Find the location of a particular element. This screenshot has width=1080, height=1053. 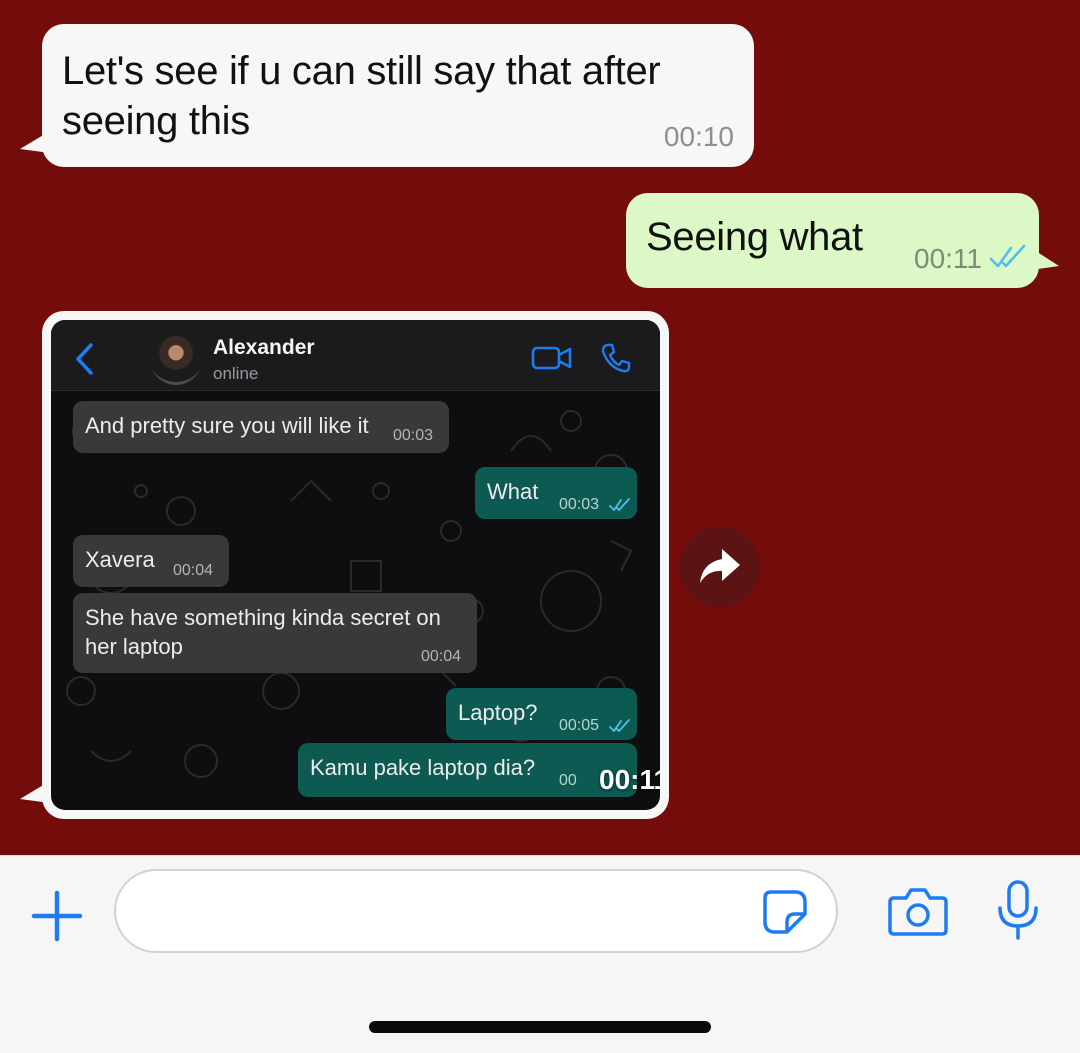

home-indicator is located at coordinates (540, 1027).